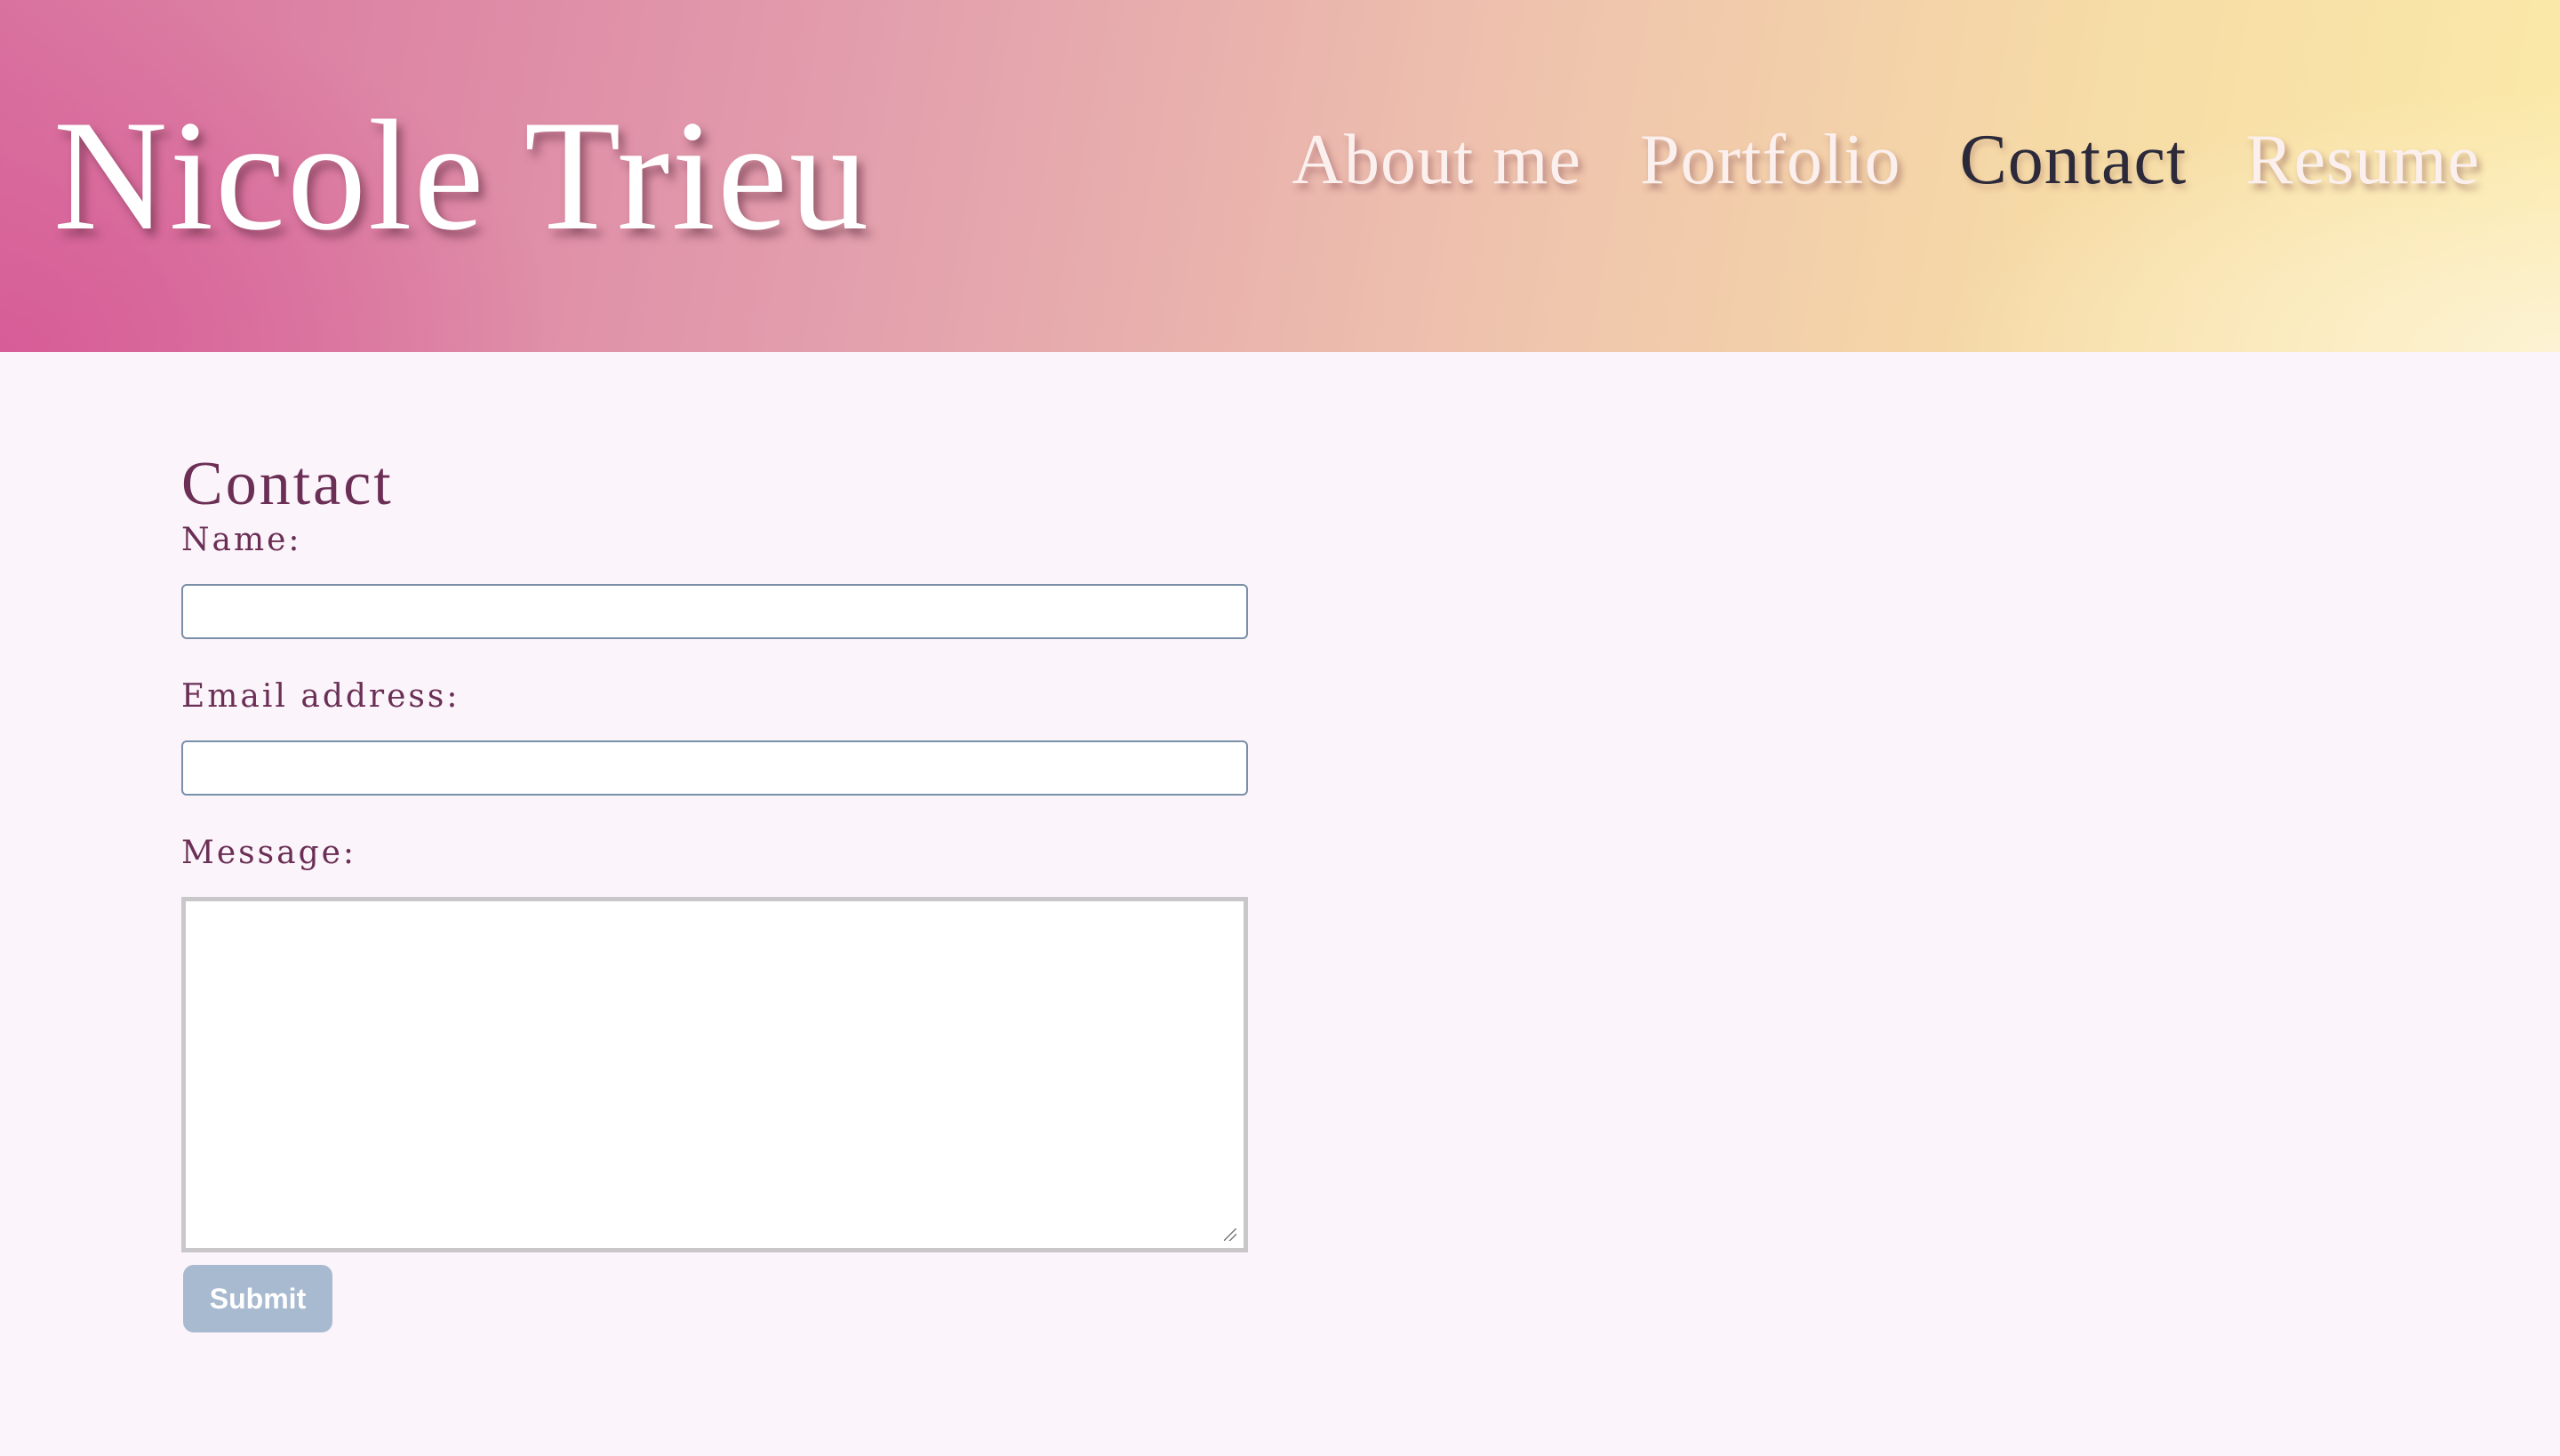 This screenshot has width=2560, height=1456. I want to click on name-label: Name:, so click(241, 540).